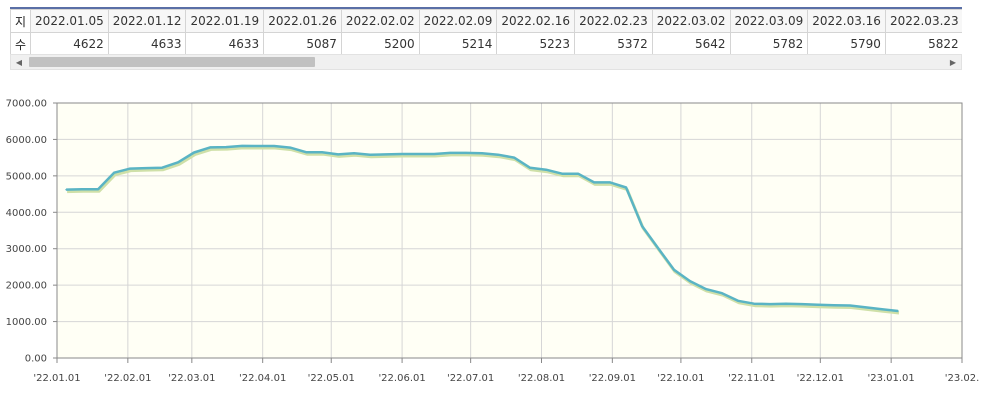 Image resolution: width=992 pixels, height=416 pixels. I want to click on x-tick-label: '22.06.01, so click(401, 378).